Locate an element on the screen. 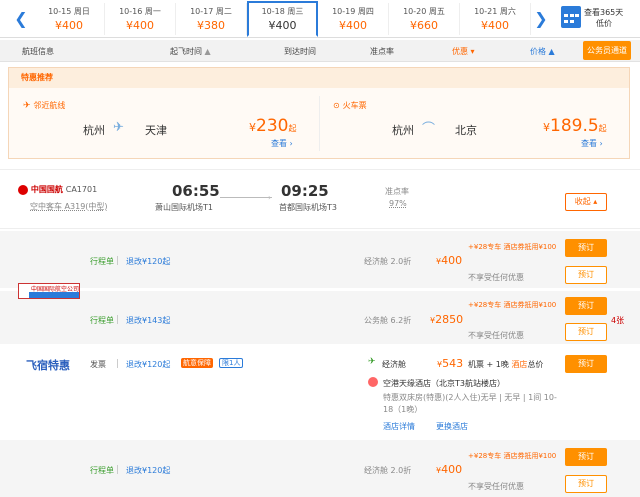  date-tab: 10-21 周六 ¥400 is located at coordinates (495, 19).